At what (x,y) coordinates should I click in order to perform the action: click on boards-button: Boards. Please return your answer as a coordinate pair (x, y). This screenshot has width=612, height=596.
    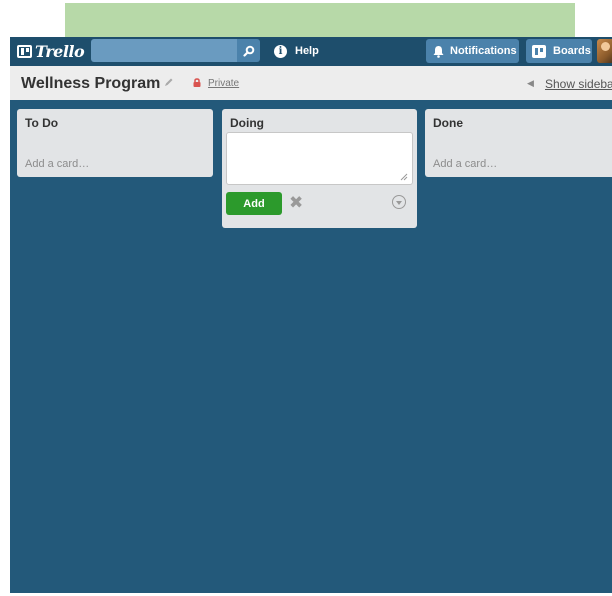
    Looking at the image, I should click on (559, 51).